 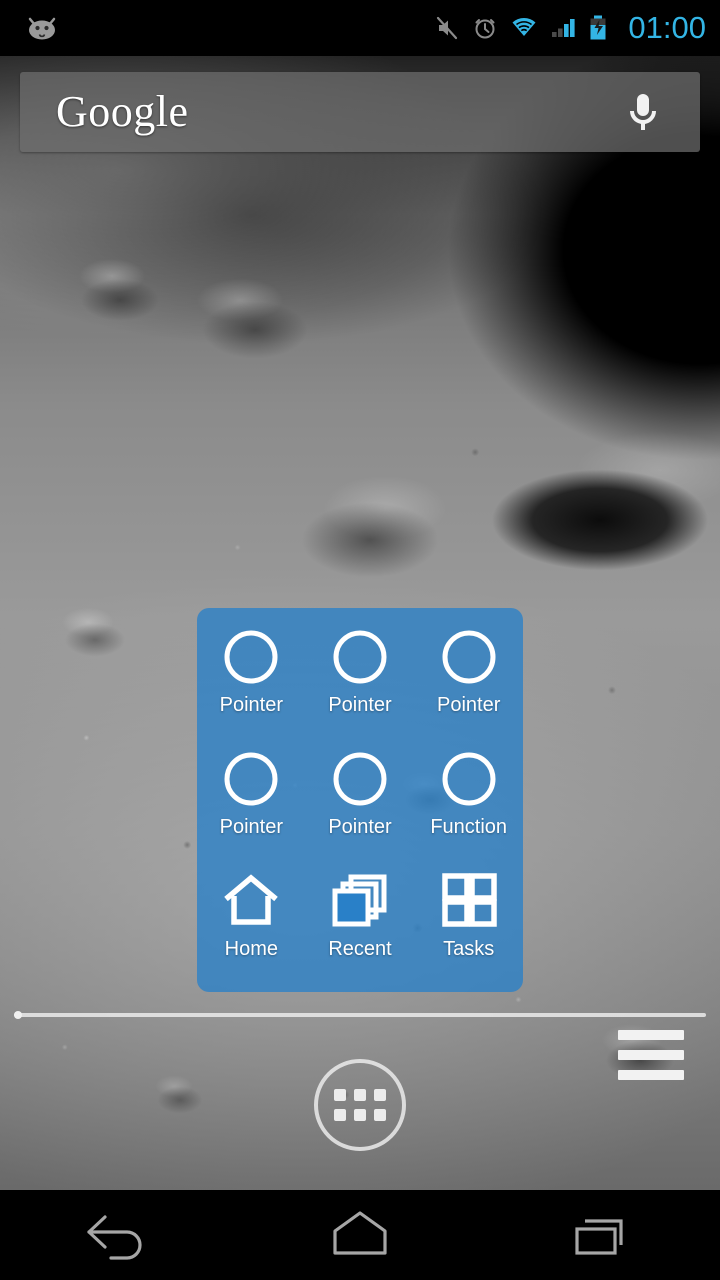 What do you see at coordinates (360, 949) in the screenshot?
I see `panel-button-label: Recent` at bounding box center [360, 949].